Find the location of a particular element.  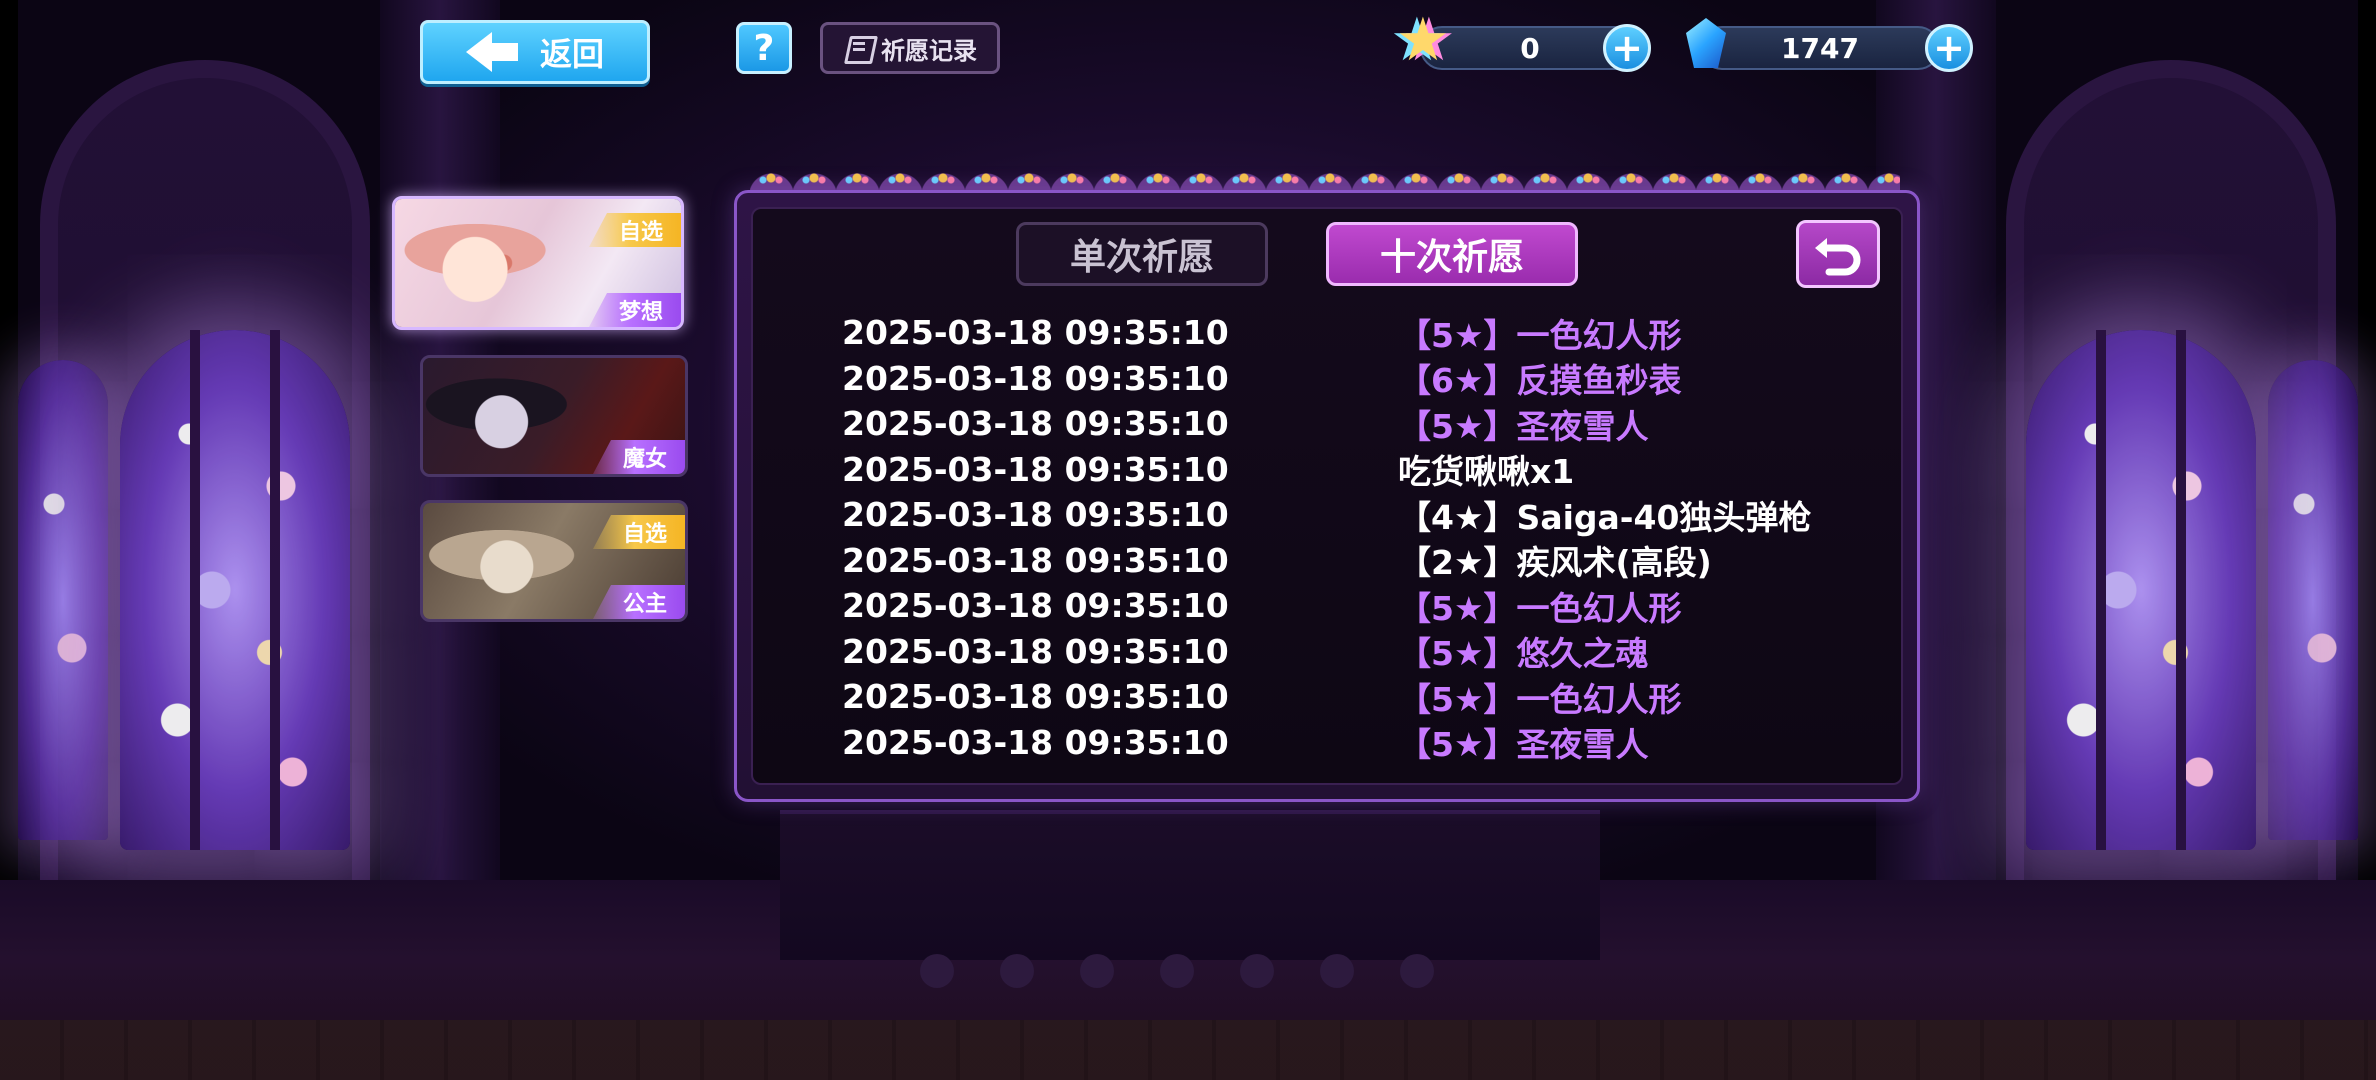

record-item: 【4★】Saiga-40独头弹枪 is located at coordinates (1605, 517).